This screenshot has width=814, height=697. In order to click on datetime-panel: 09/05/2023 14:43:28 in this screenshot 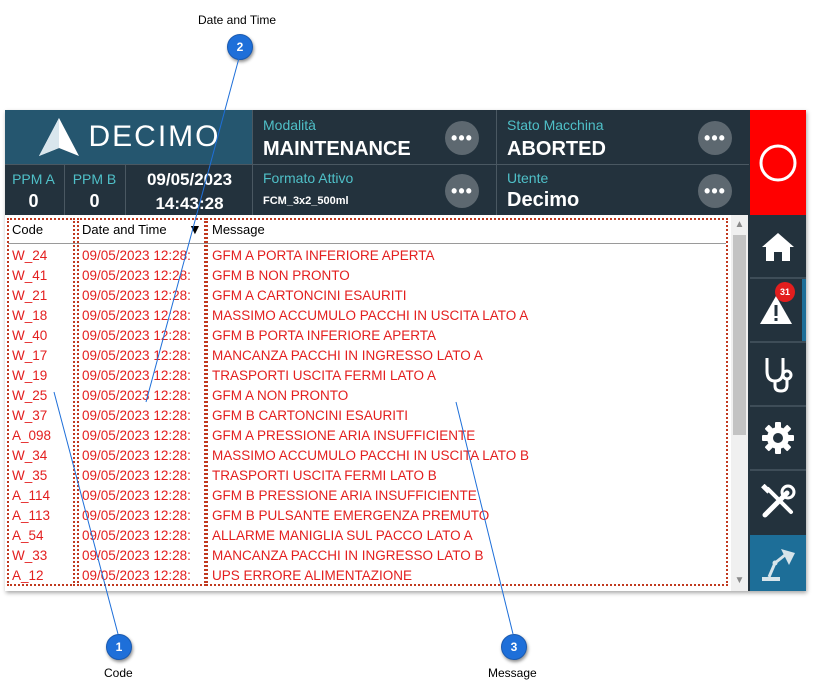, I will do `click(189, 190)`.